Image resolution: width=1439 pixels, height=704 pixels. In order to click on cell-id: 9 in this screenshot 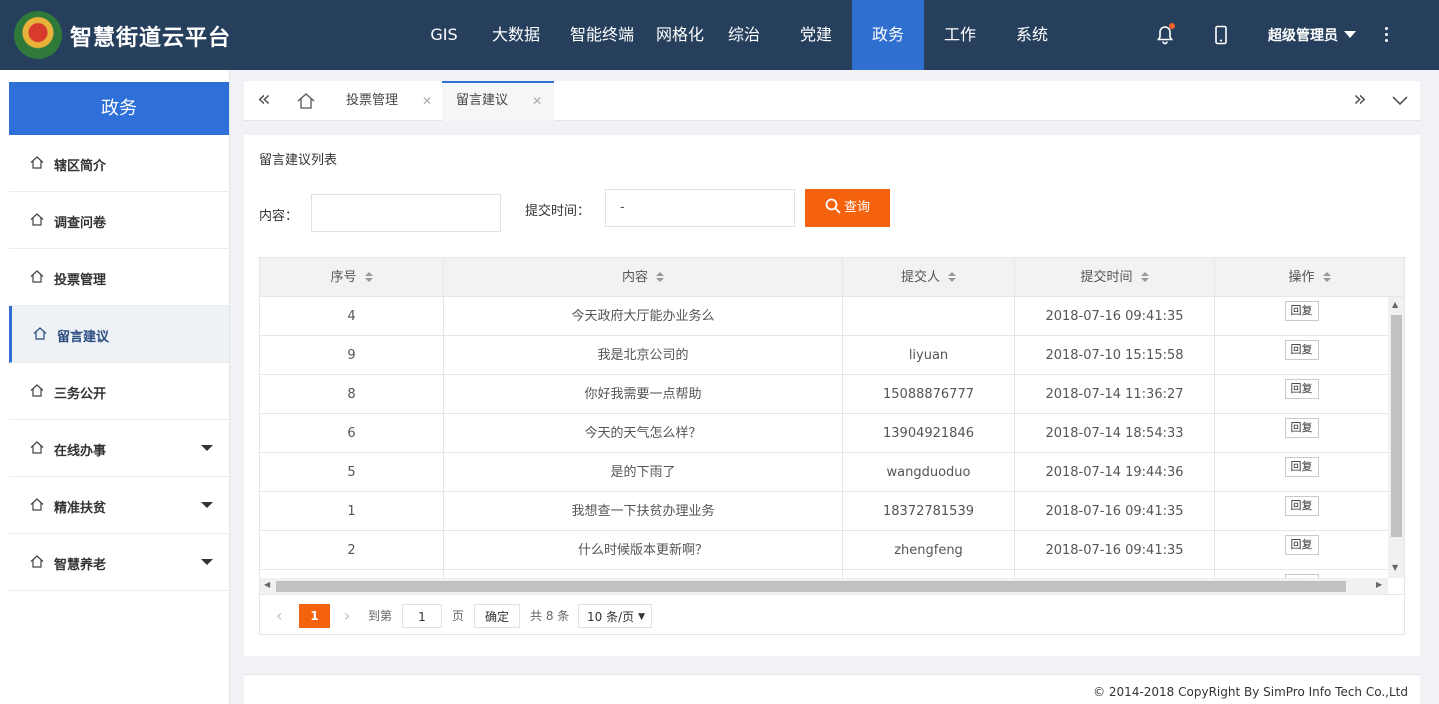, I will do `click(352, 355)`.